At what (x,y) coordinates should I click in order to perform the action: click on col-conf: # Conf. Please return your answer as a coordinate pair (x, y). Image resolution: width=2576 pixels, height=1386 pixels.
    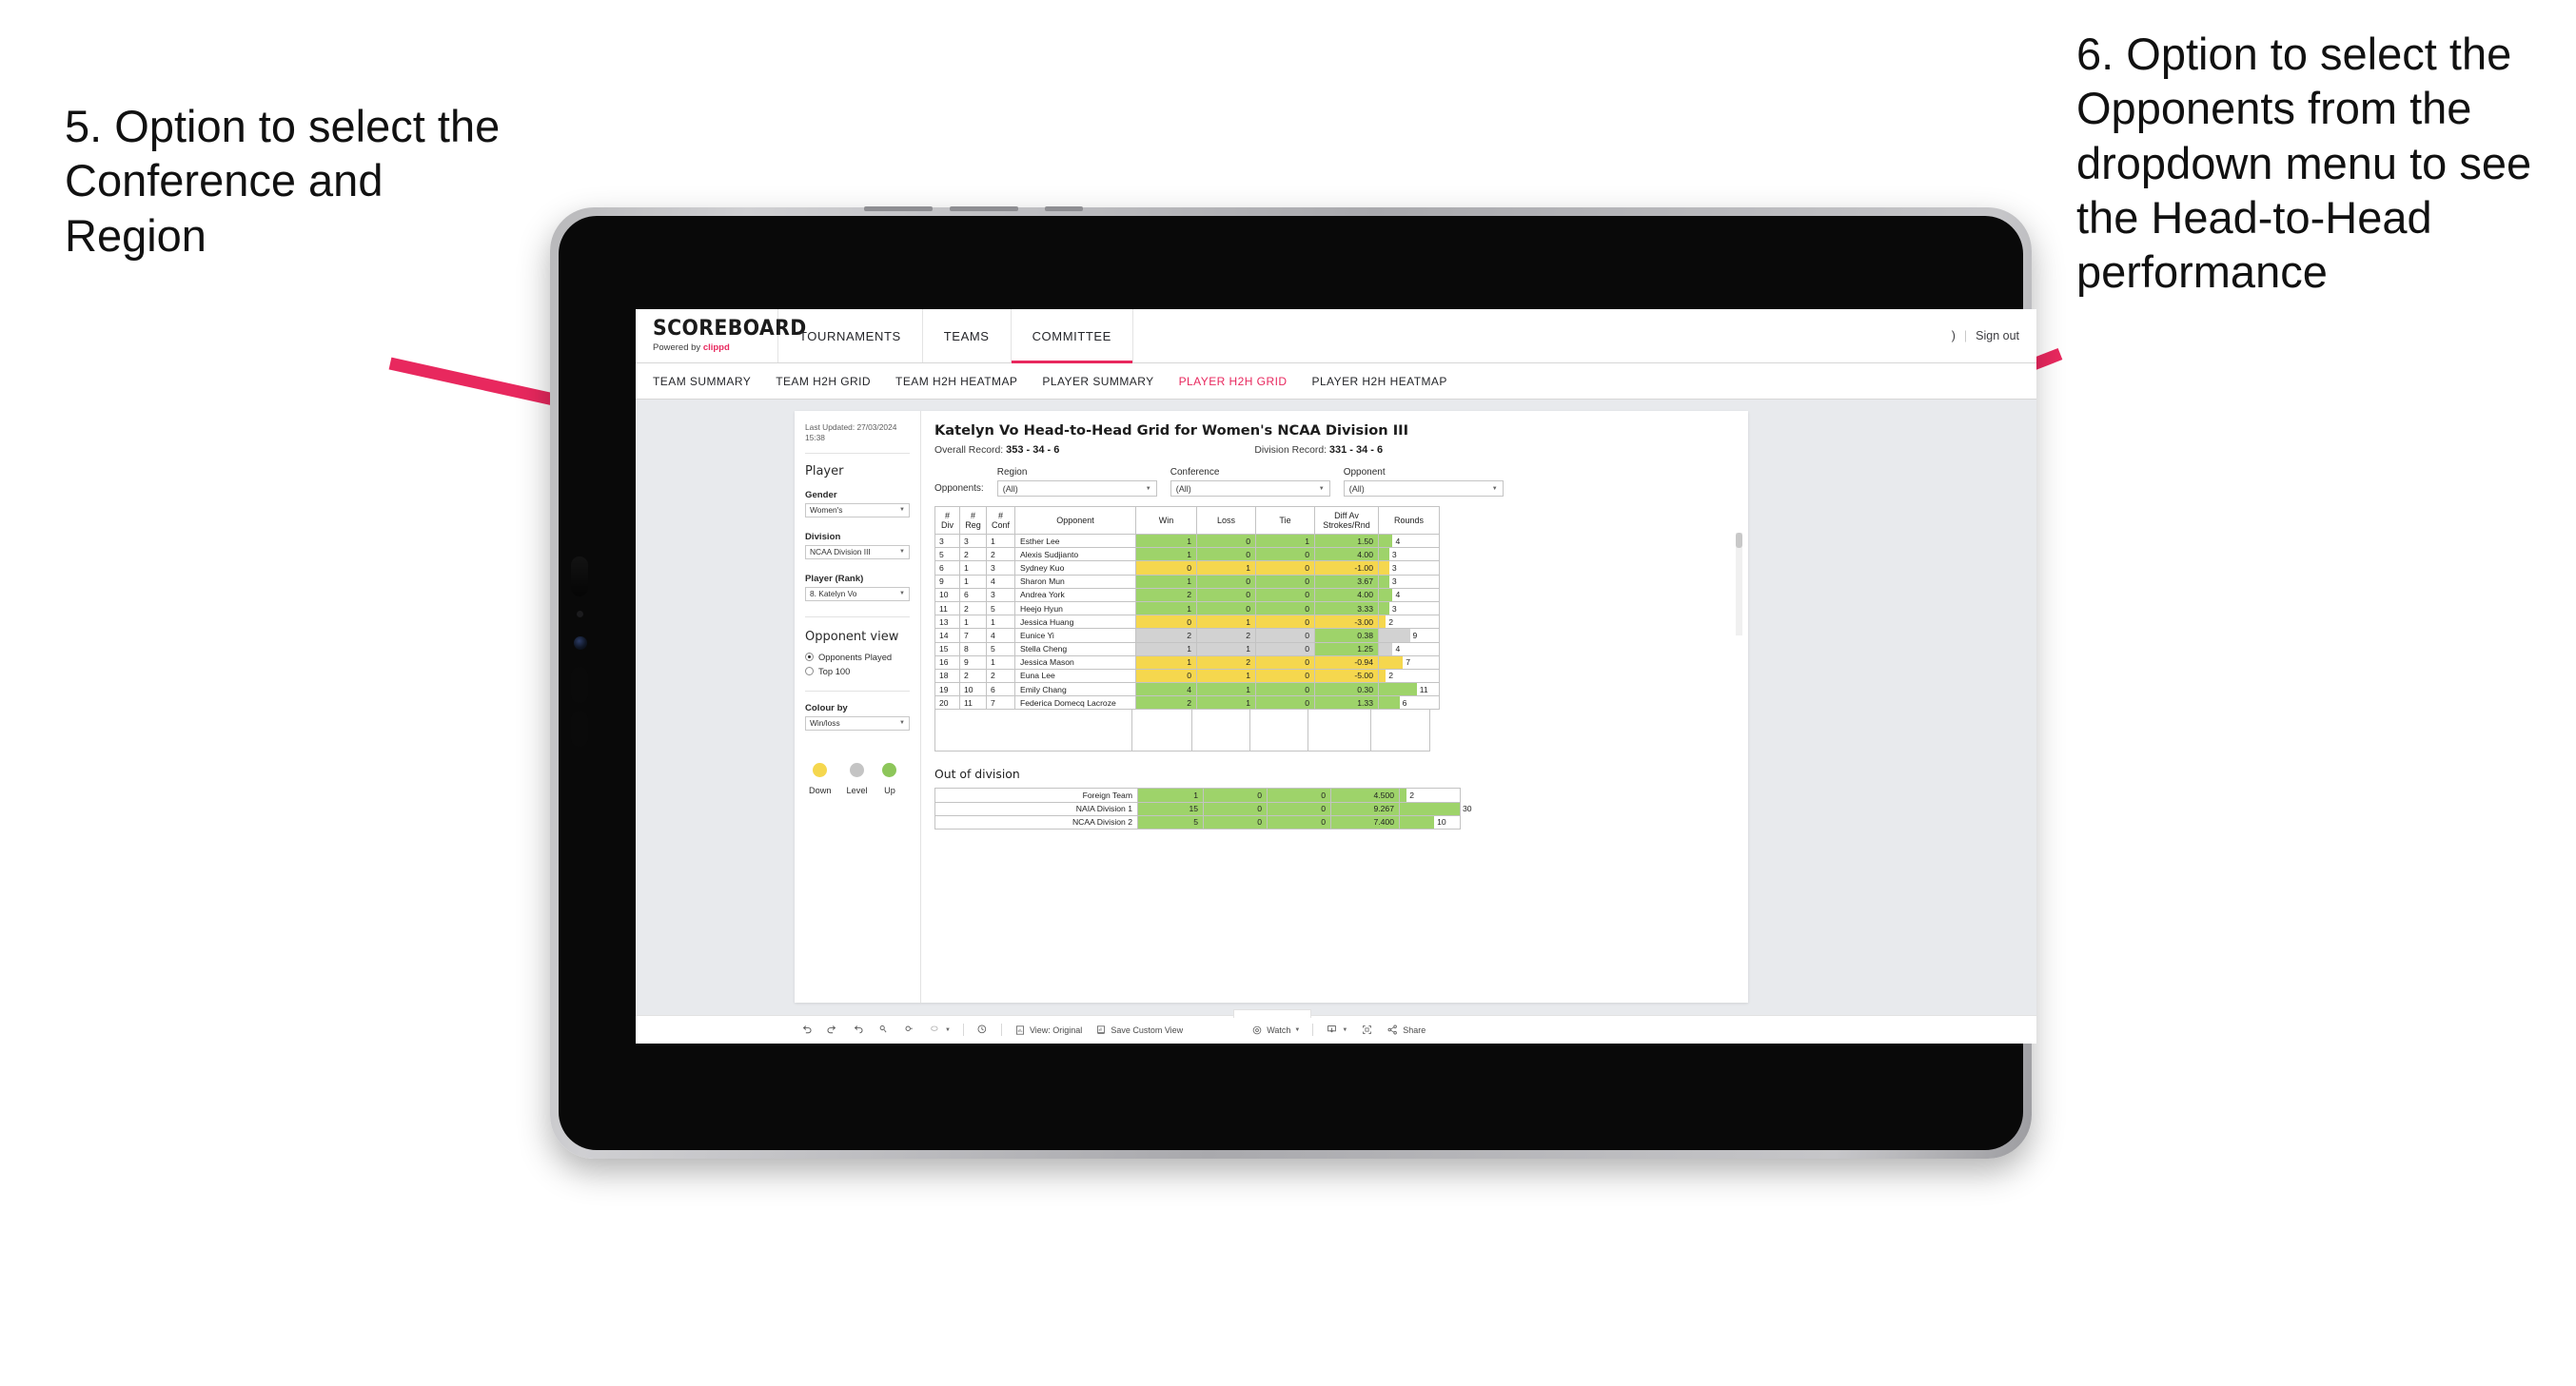
    Looking at the image, I should click on (1000, 520).